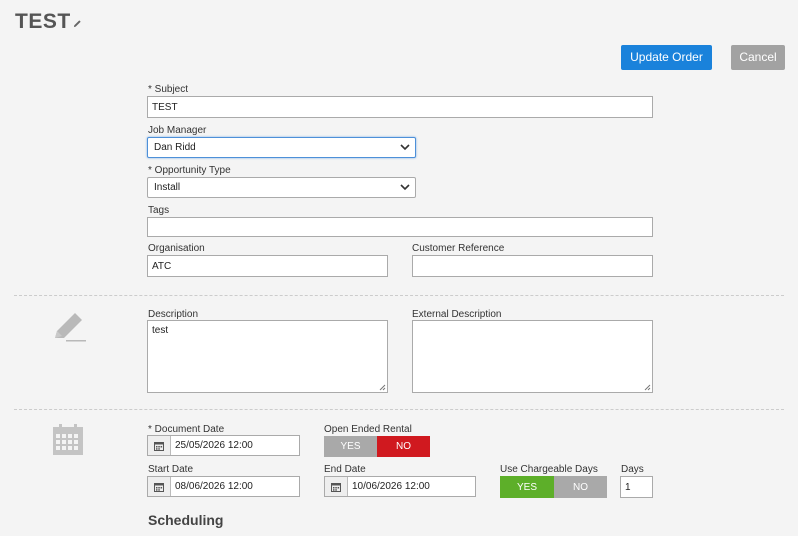  What do you see at coordinates (400, 107) in the screenshot?
I see `subject-input: TEST` at bounding box center [400, 107].